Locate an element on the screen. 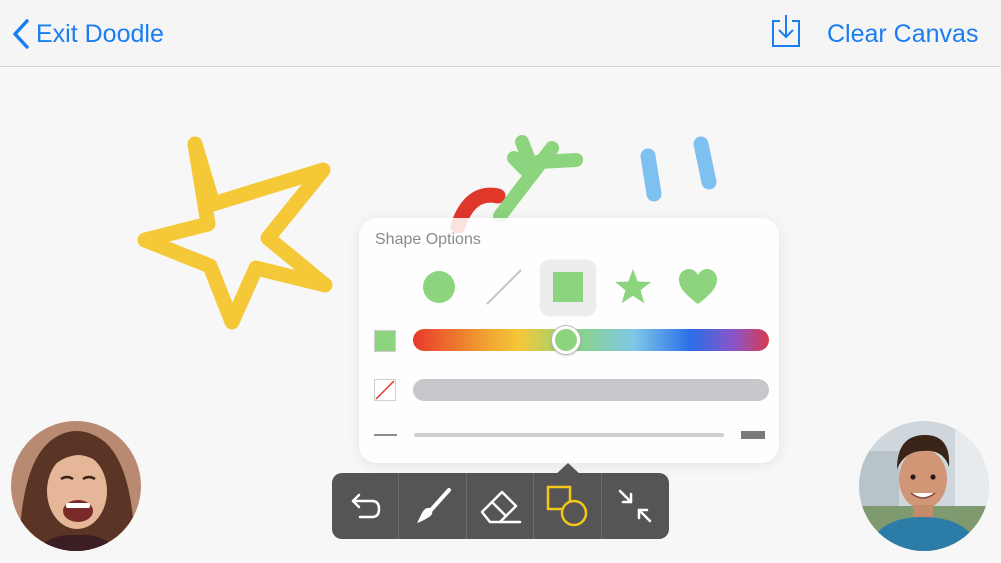 This screenshot has width=1001, height=563. download-icon is located at coordinates (786, 31).